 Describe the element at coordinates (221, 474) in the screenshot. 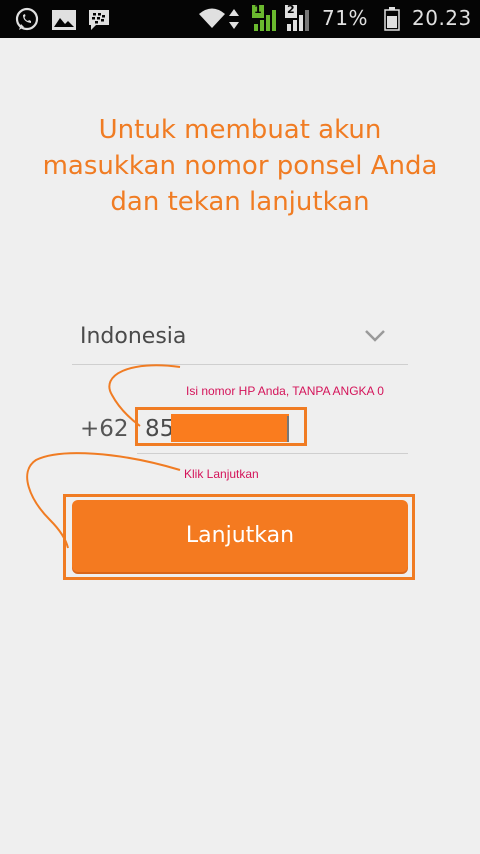

I see `button-annotation: Klik Lanjutkan` at that location.